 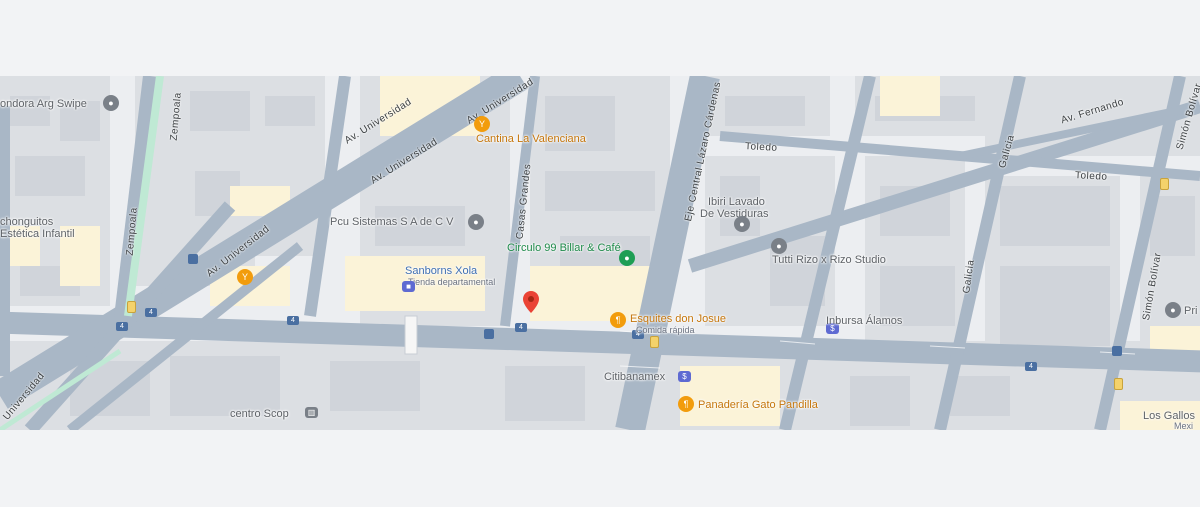 What do you see at coordinates (678, 319) in the screenshot?
I see `place-label-esquites: Esquites don Josue` at bounding box center [678, 319].